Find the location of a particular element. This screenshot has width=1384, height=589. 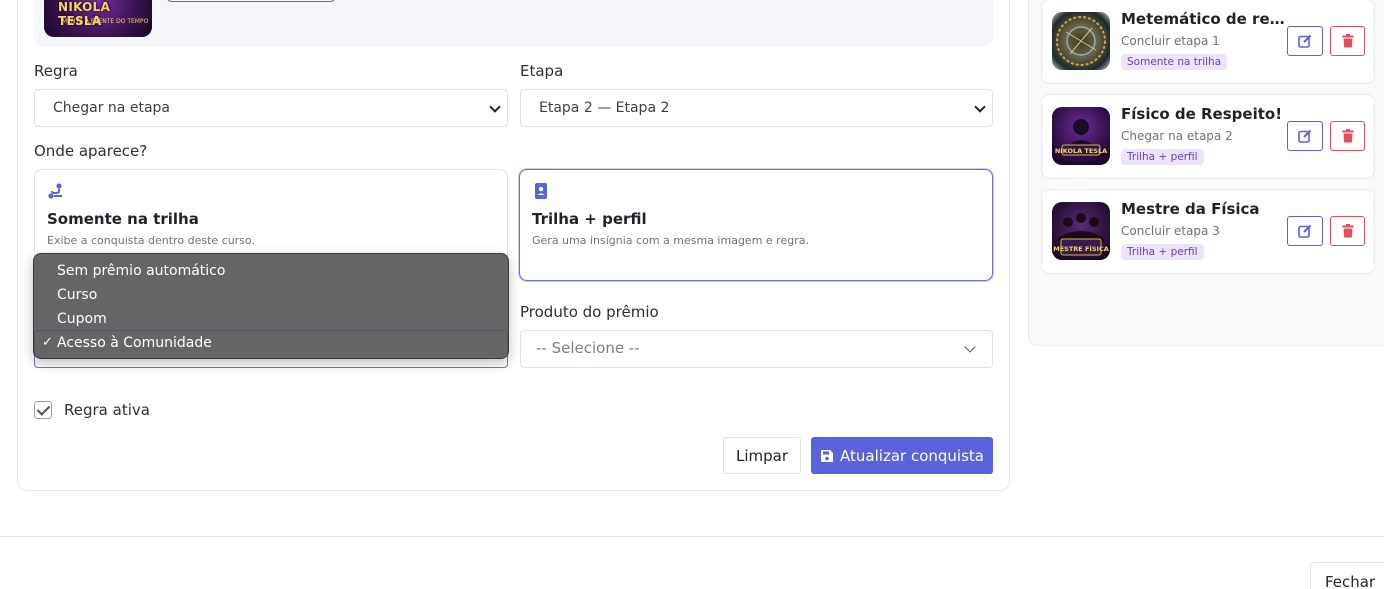

achievement-name: Mestre da Física is located at coordinates (1190, 209).